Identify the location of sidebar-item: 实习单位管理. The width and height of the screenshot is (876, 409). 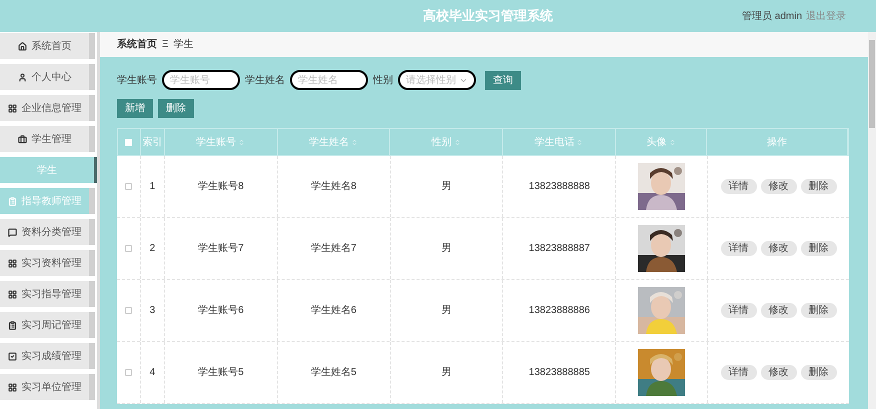
(47, 387).